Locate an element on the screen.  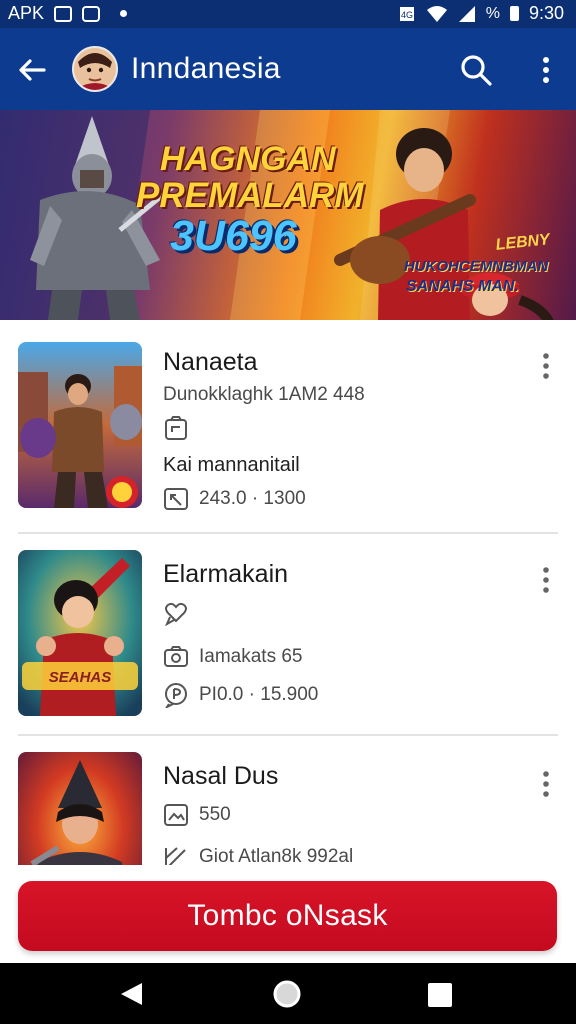
item-price: 243.0 · 1300 is located at coordinates (252, 498).